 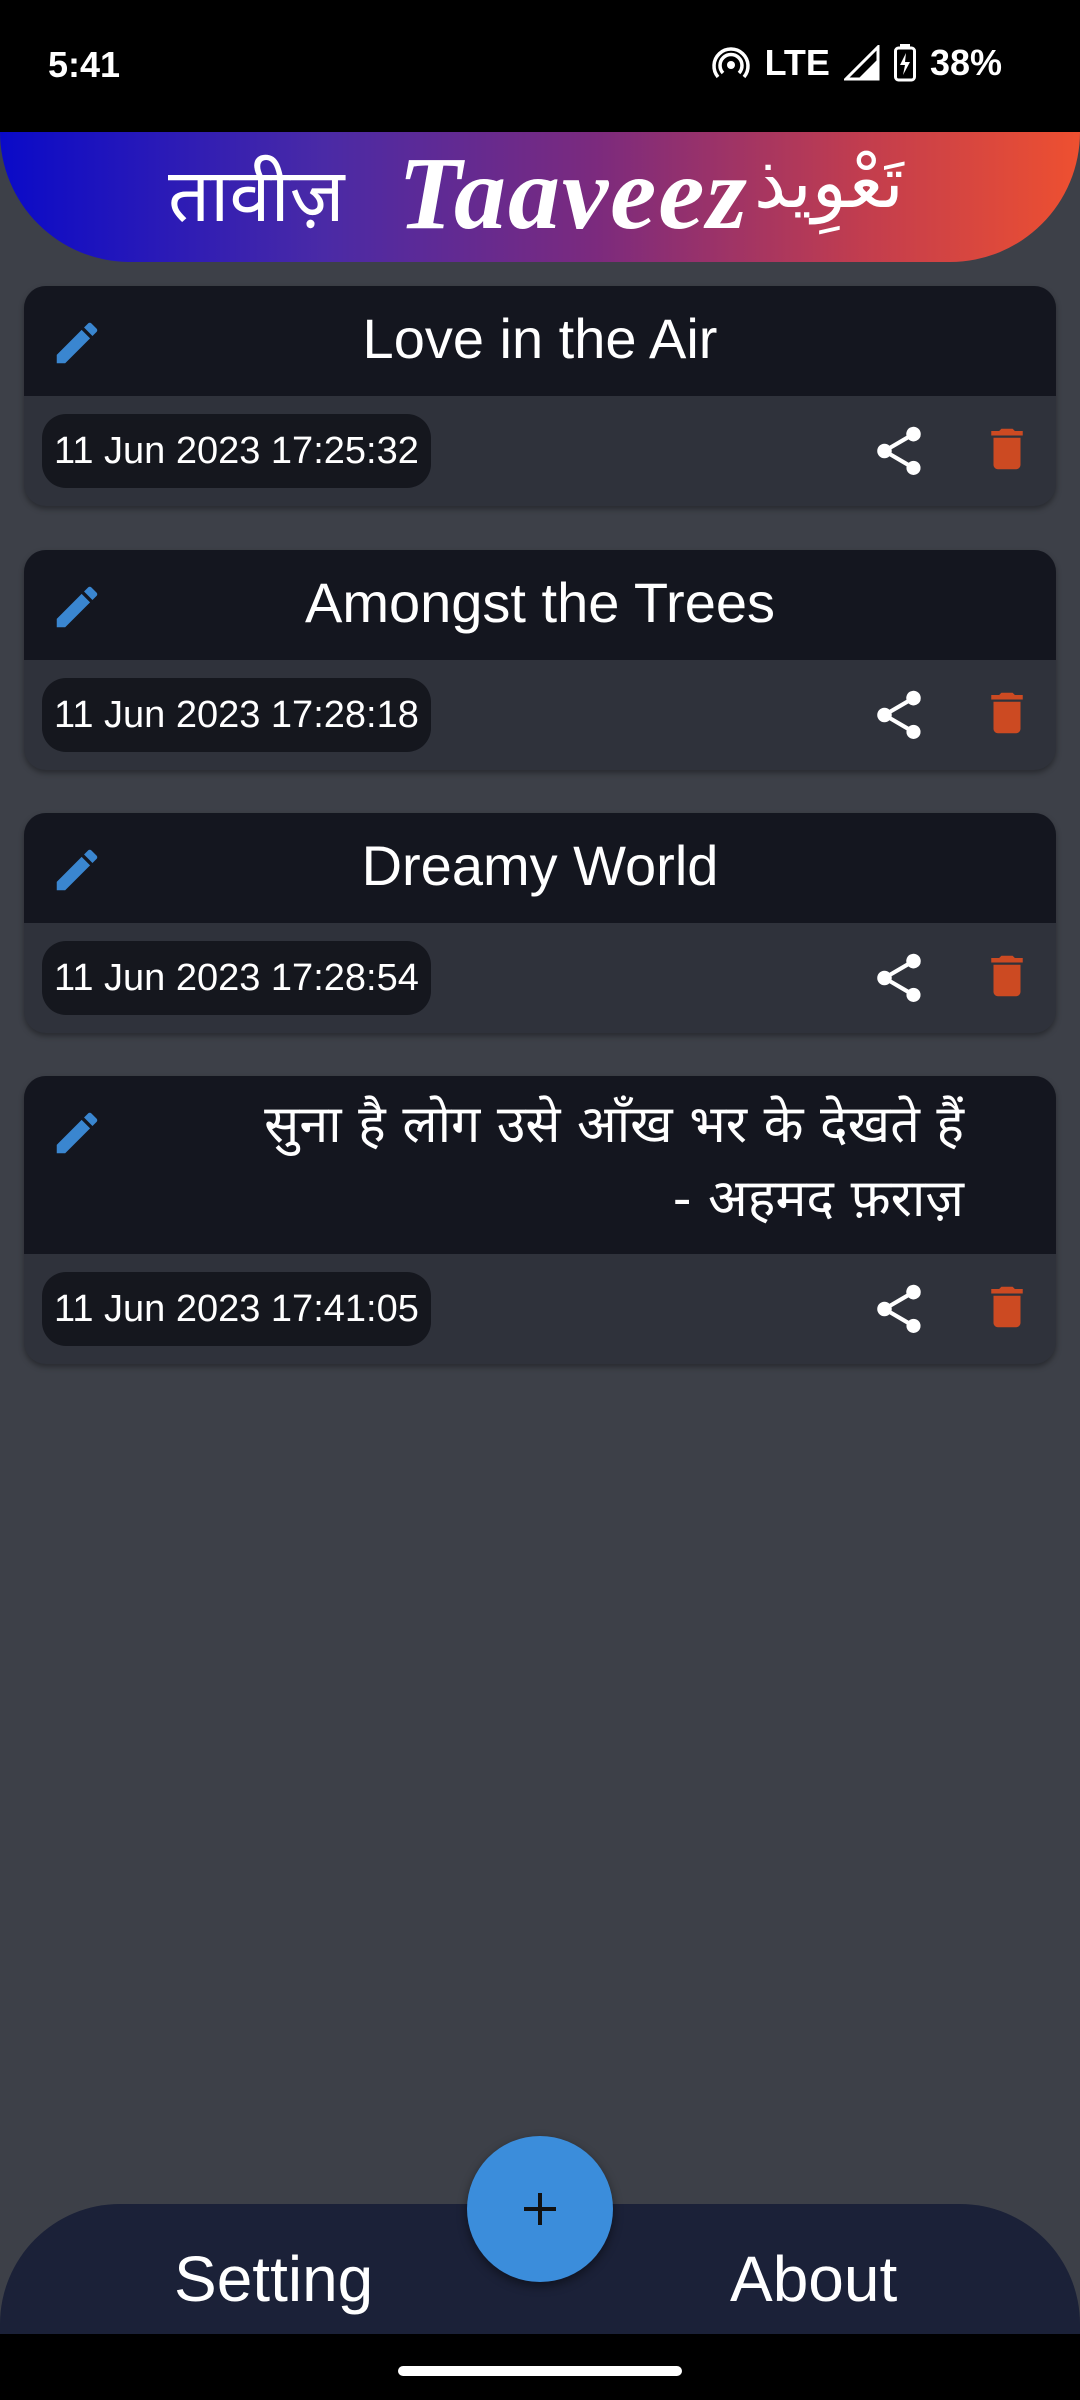 What do you see at coordinates (818, 1199) in the screenshot?
I see `note-title-line2: - अहमद फ़राज़` at bounding box center [818, 1199].